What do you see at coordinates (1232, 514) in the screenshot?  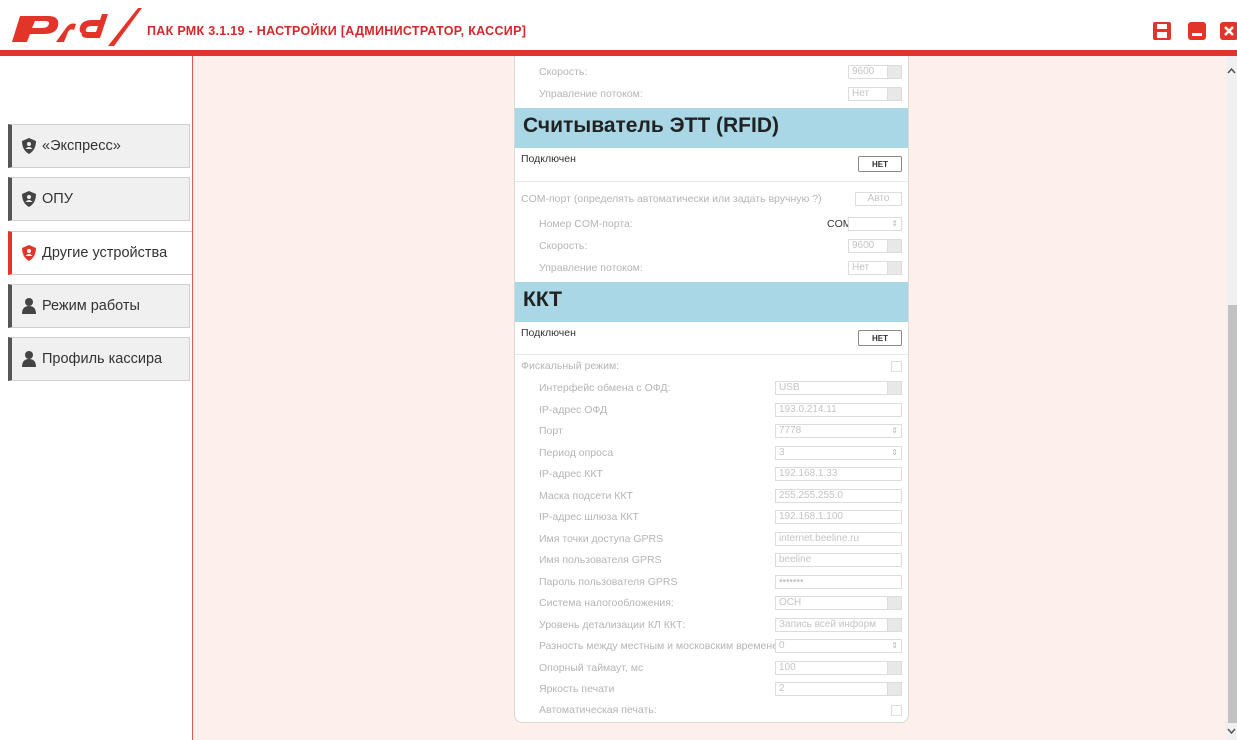 I see `scrollbar-thumb` at bounding box center [1232, 514].